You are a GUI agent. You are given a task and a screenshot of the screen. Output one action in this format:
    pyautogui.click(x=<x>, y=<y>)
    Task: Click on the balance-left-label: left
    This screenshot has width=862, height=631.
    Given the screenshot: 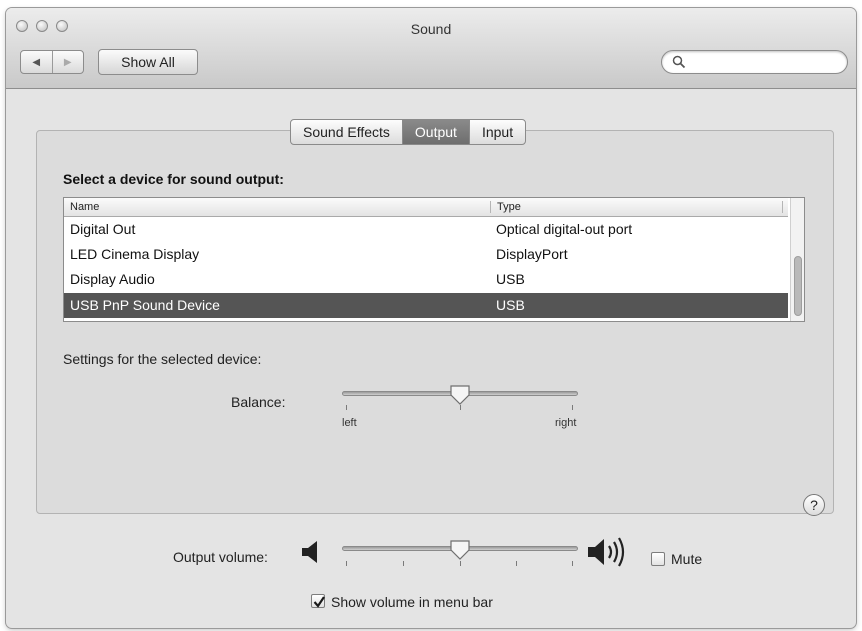 What is the action you would take?
    pyautogui.click(x=349, y=423)
    